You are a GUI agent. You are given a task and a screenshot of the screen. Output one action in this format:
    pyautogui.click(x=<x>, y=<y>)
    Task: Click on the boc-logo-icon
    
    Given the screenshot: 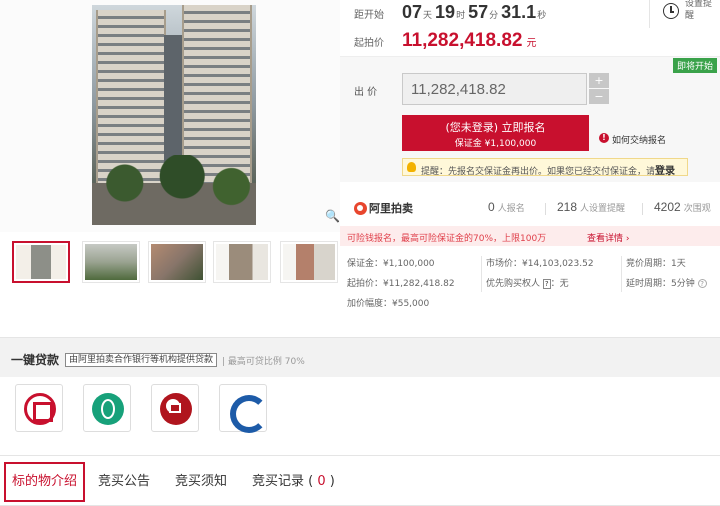 What is the action you would take?
    pyautogui.click(x=176, y=409)
    